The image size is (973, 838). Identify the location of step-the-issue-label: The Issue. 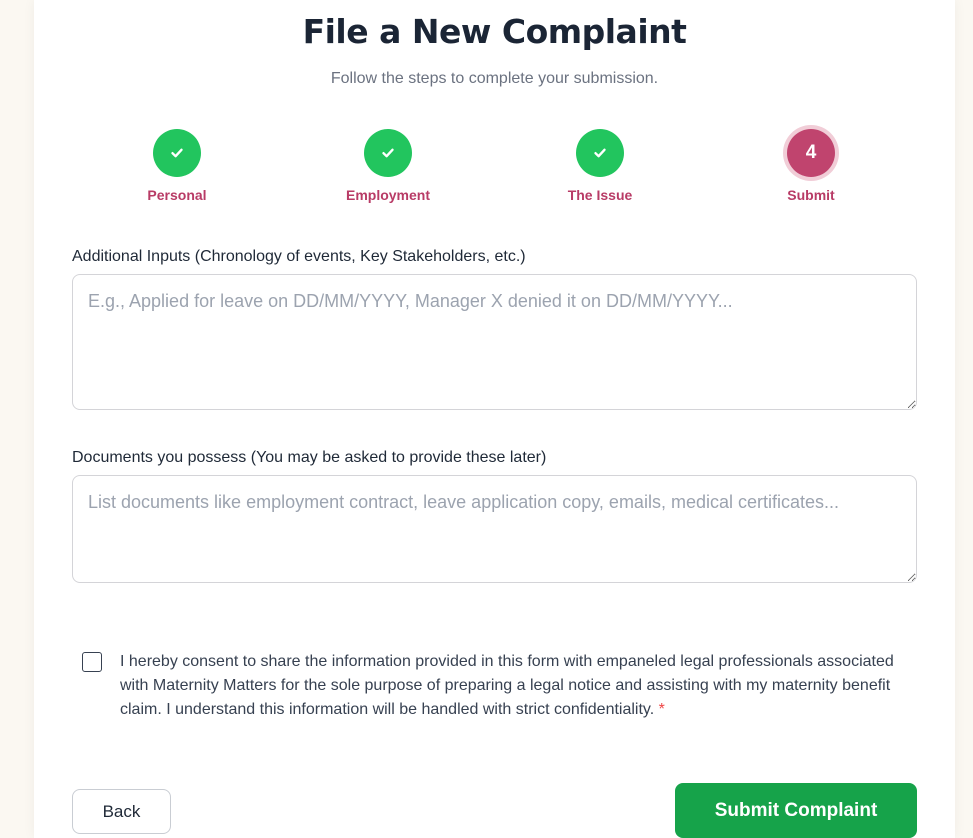
(600, 195).